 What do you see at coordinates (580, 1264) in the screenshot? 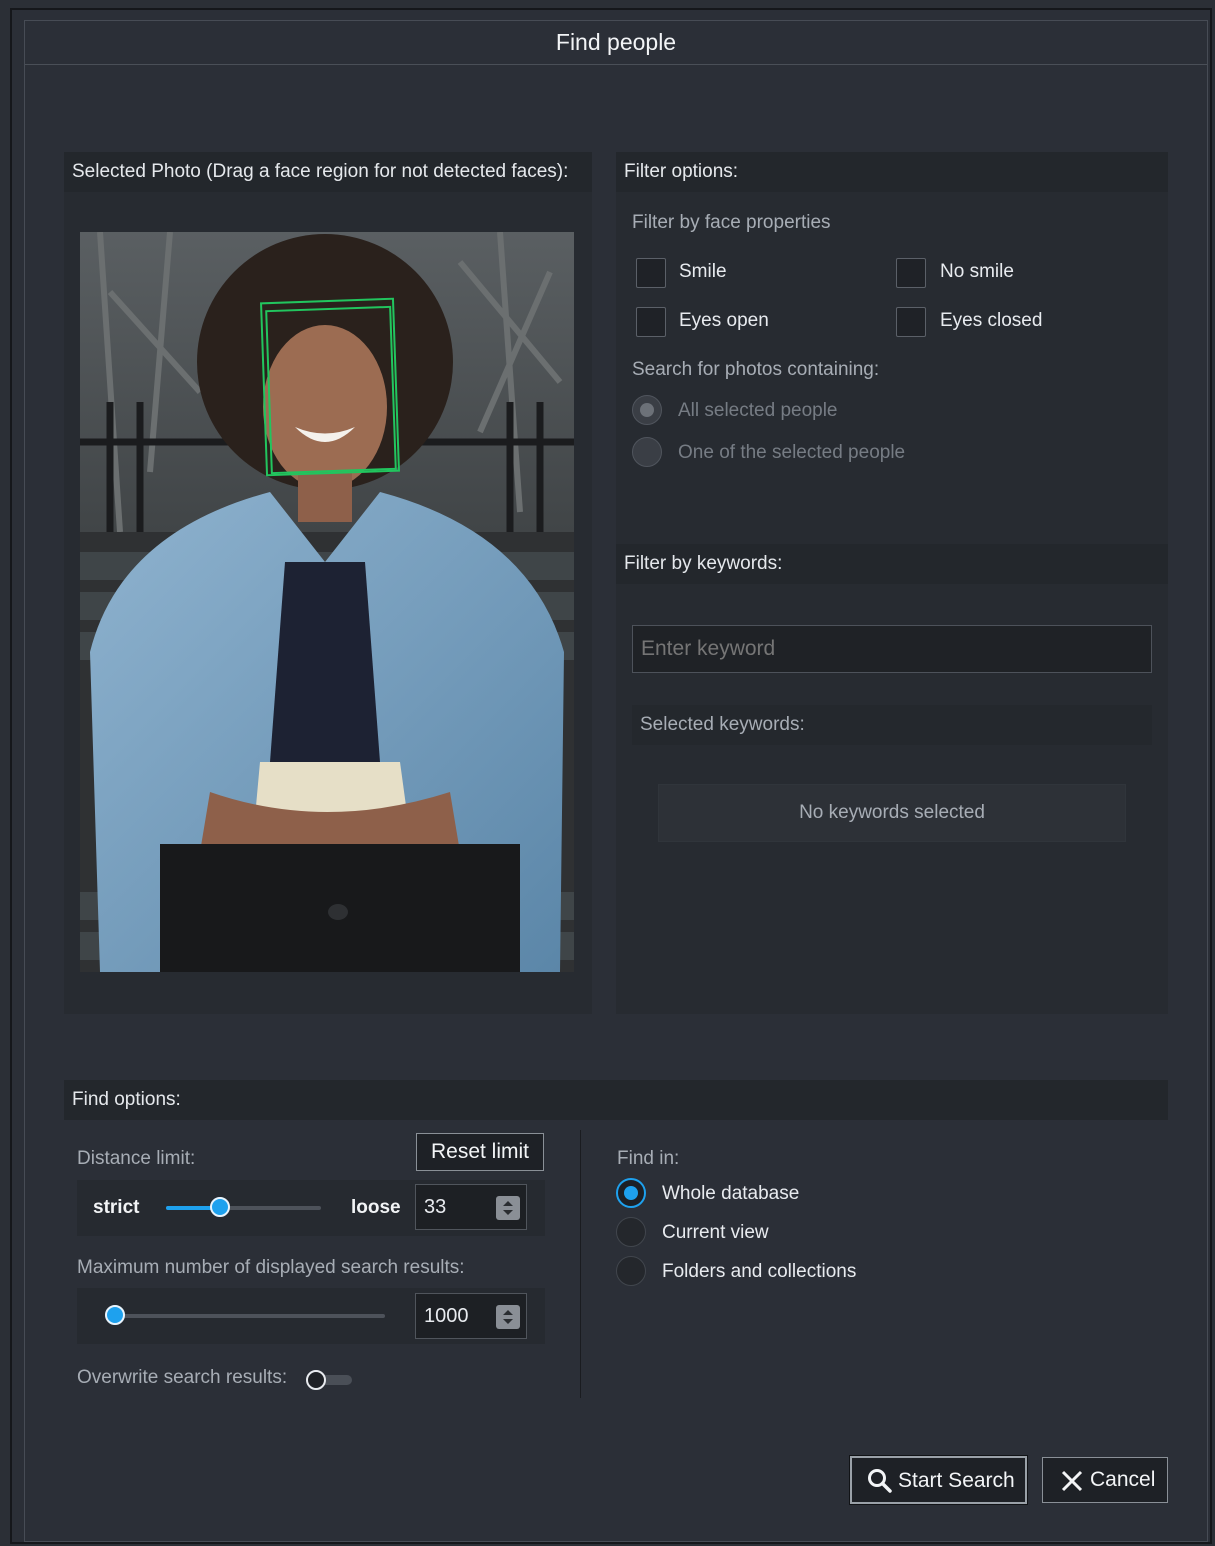
I see `find-options-divider` at bounding box center [580, 1264].